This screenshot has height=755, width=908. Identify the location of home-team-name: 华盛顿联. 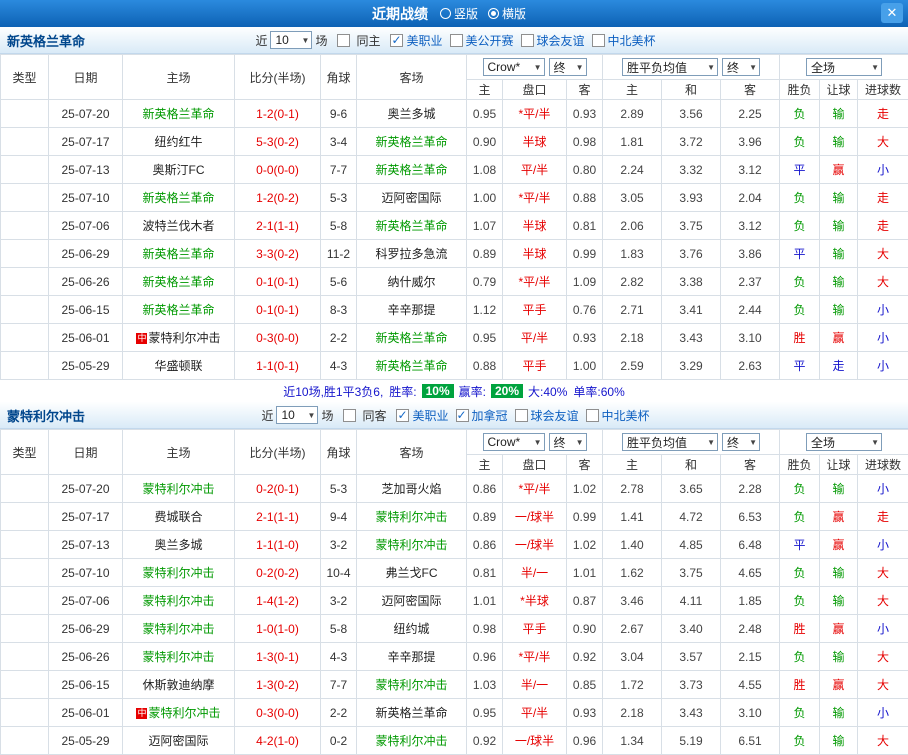
(178, 366).